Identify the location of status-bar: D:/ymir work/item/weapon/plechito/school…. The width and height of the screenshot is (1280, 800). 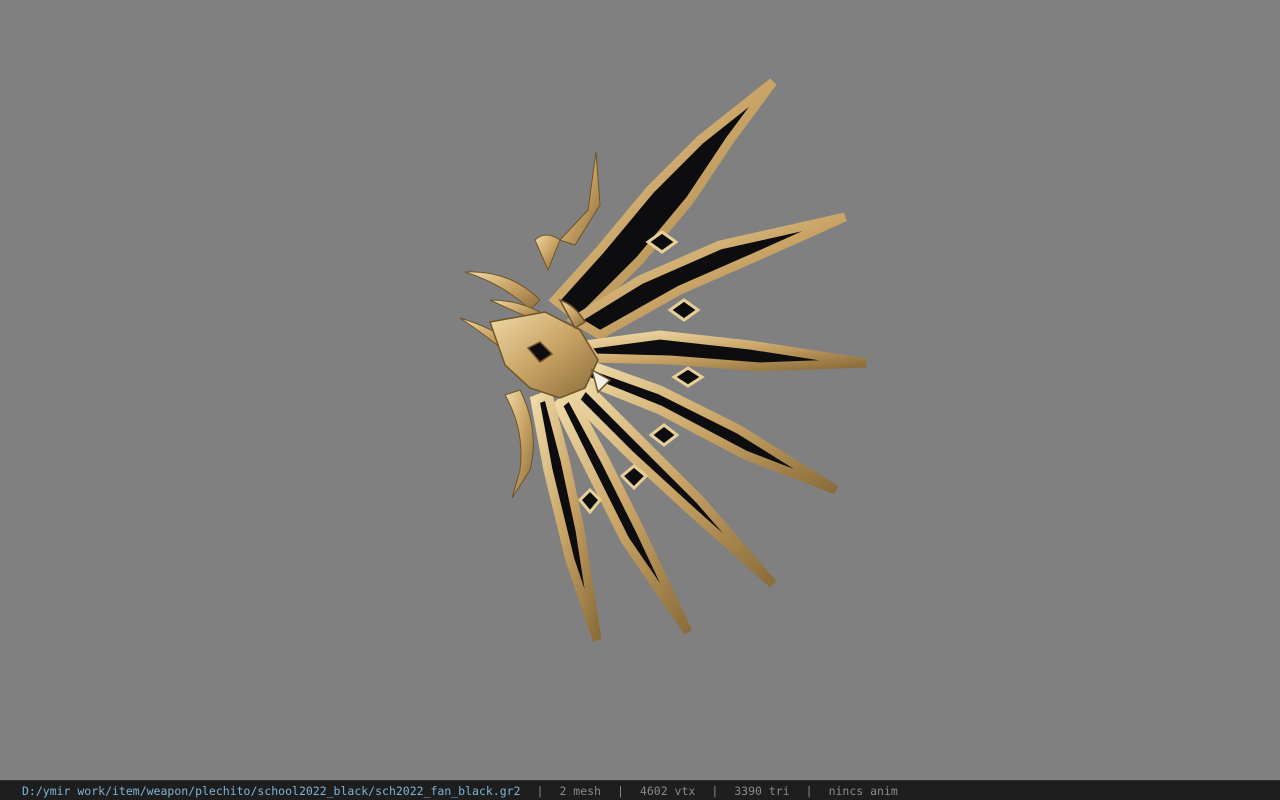
(640, 790).